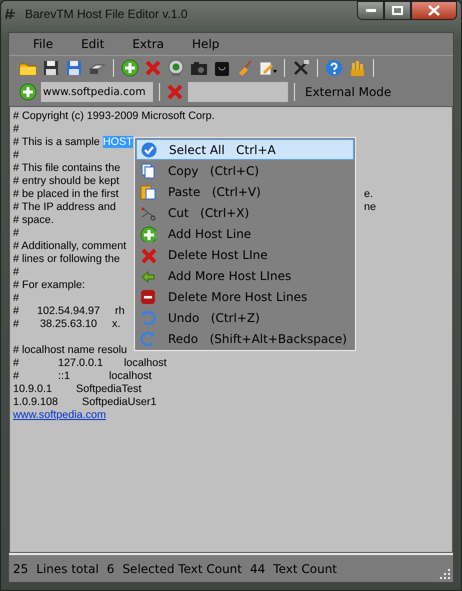 The height and width of the screenshot is (591, 462). What do you see at coordinates (148, 170) in the screenshot?
I see `copy-icon` at bounding box center [148, 170].